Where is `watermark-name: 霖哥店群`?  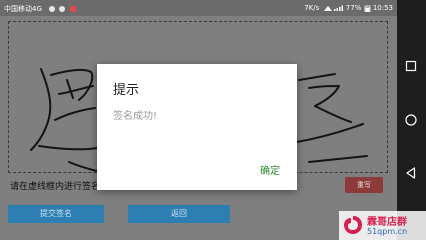 watermark-name: 霖哥店群 is located at coordinates (387, 222).